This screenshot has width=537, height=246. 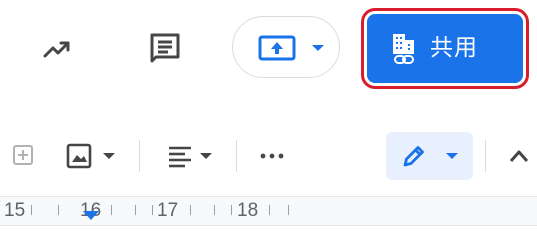 I want to click on comment-icon, so click(x=165, y=48).